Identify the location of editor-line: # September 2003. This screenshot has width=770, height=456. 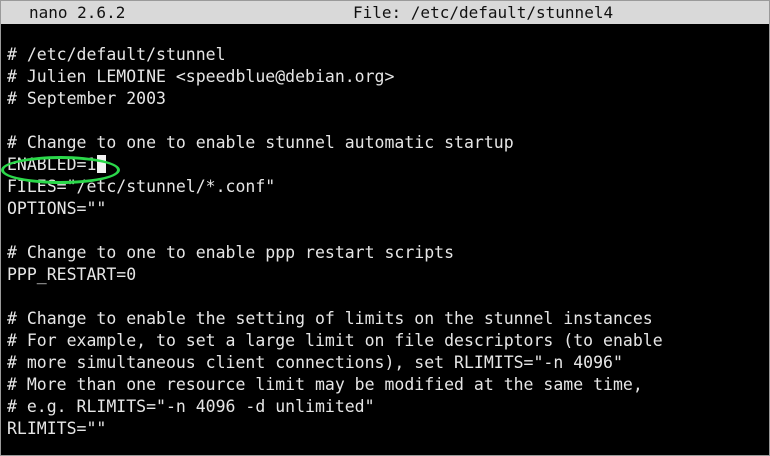
(385, 99).